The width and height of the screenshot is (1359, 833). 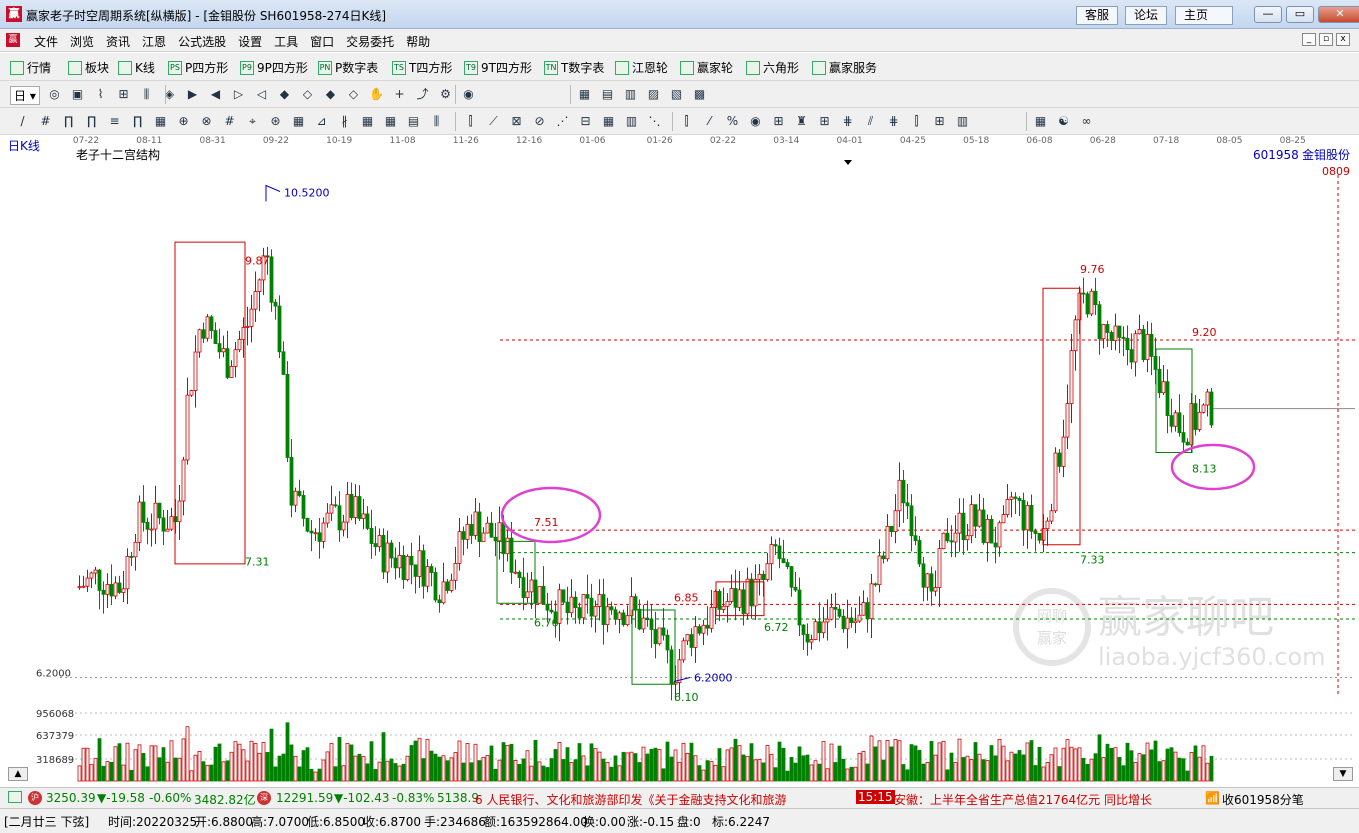 I want to click on minimize-icon: —, so click(x=1268, y=14).